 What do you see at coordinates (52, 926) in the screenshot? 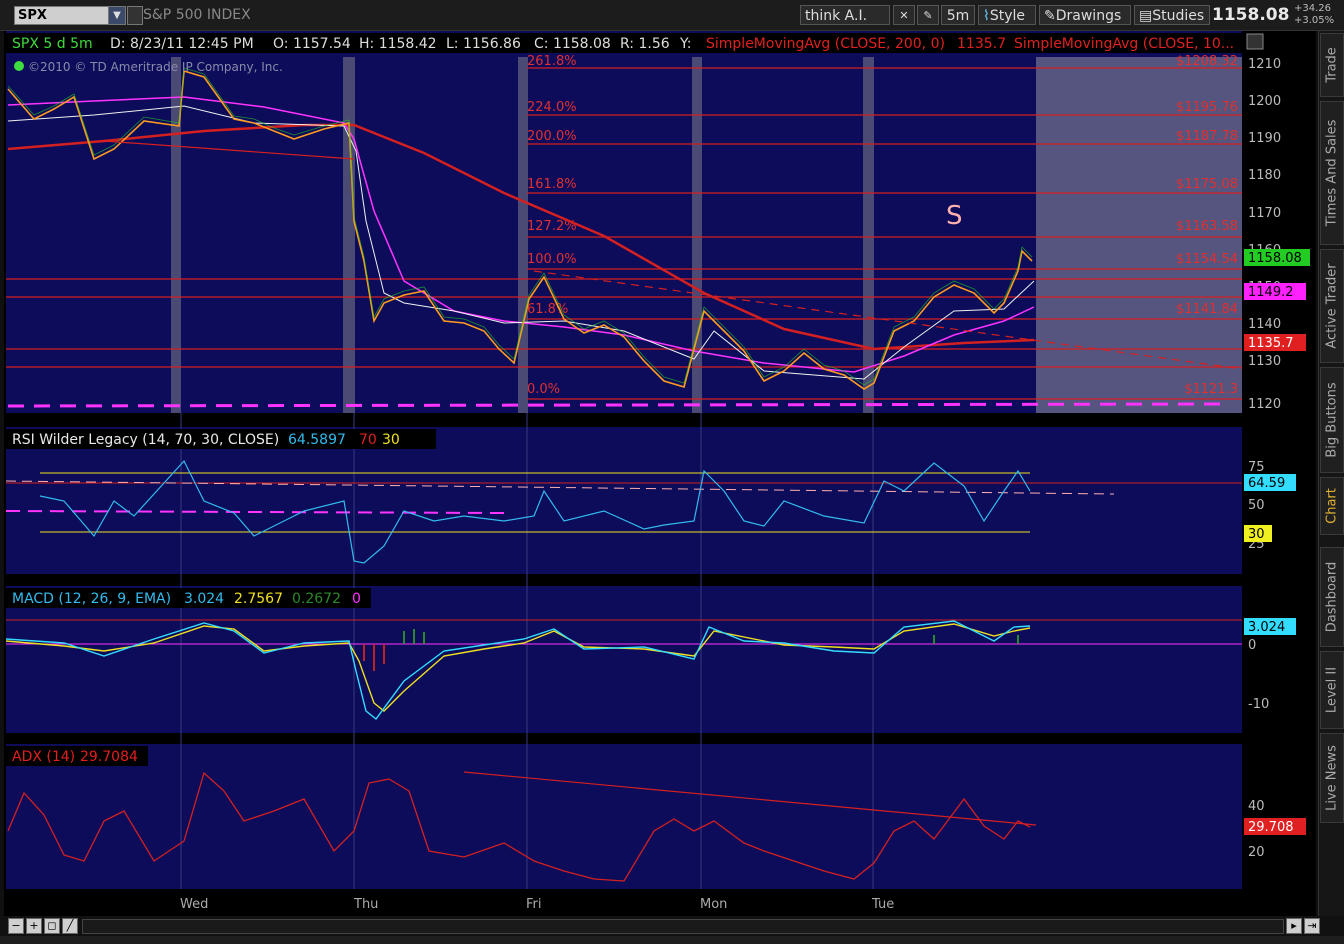
I see `fit-icon: ◻` at bounding box center [52, 926].